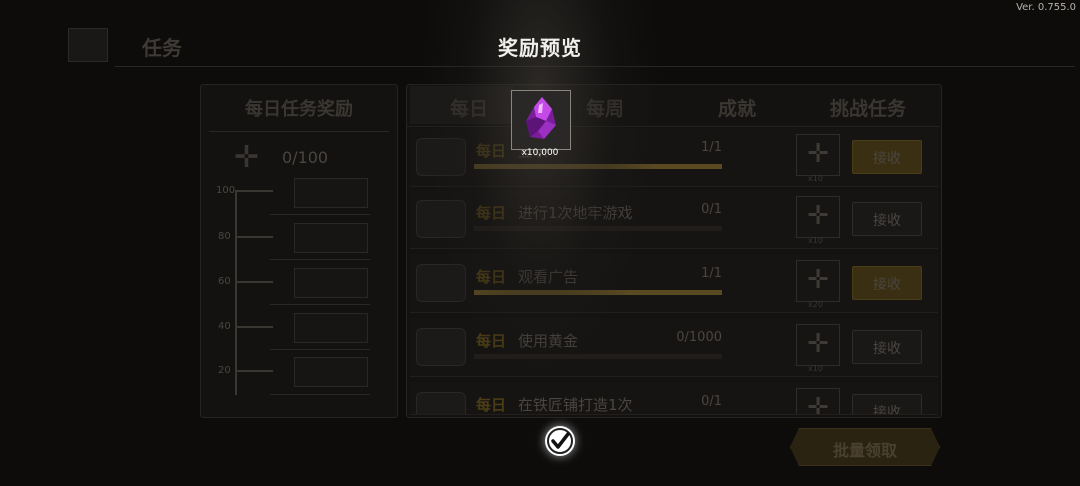 The image size is (1080, 486). I want to click on milestone-track, so click(236, 292).